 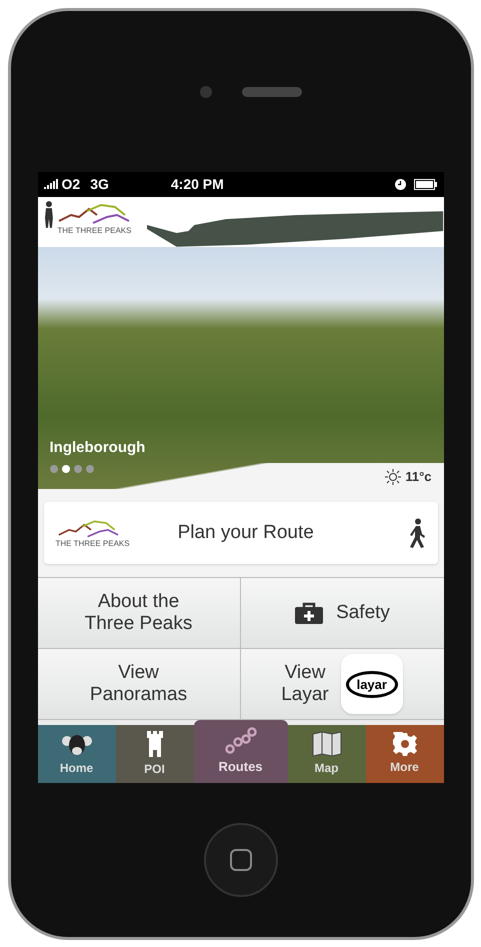 I want to click on front-camera, so click(x=206, y=92).